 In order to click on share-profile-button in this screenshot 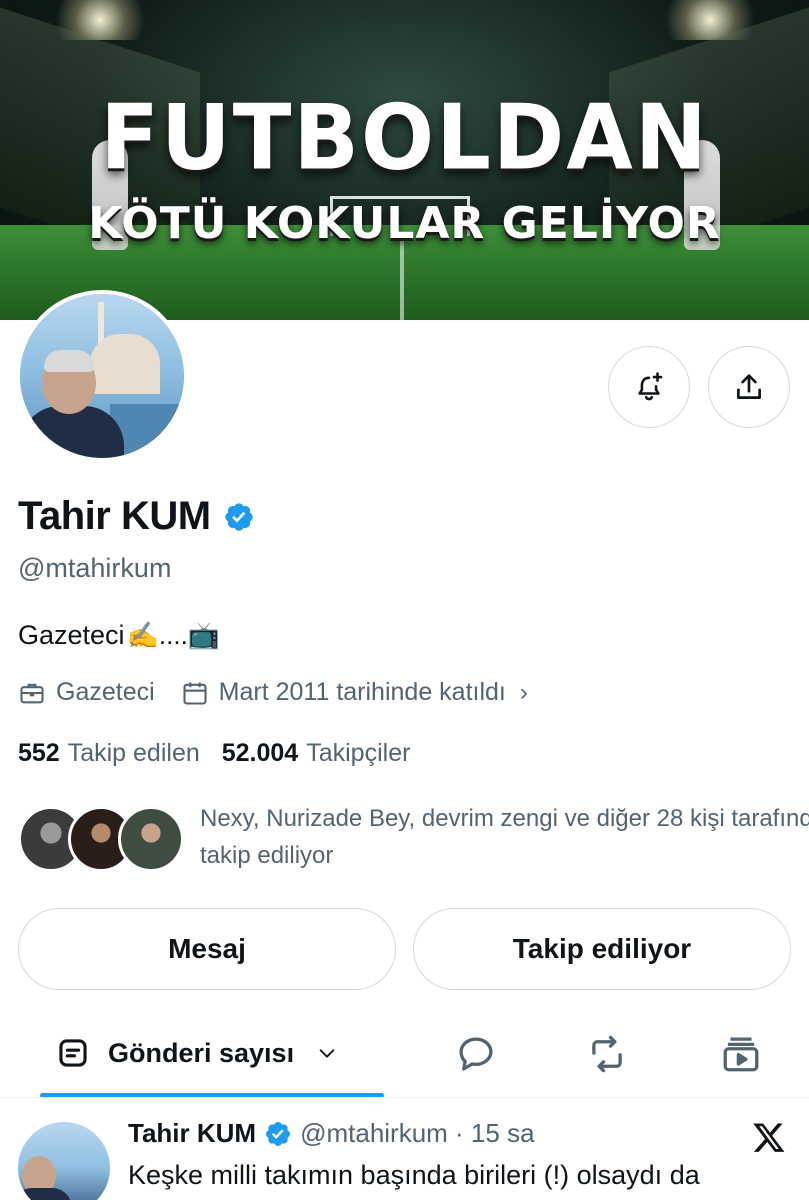, I will do `click(749, 387)`.